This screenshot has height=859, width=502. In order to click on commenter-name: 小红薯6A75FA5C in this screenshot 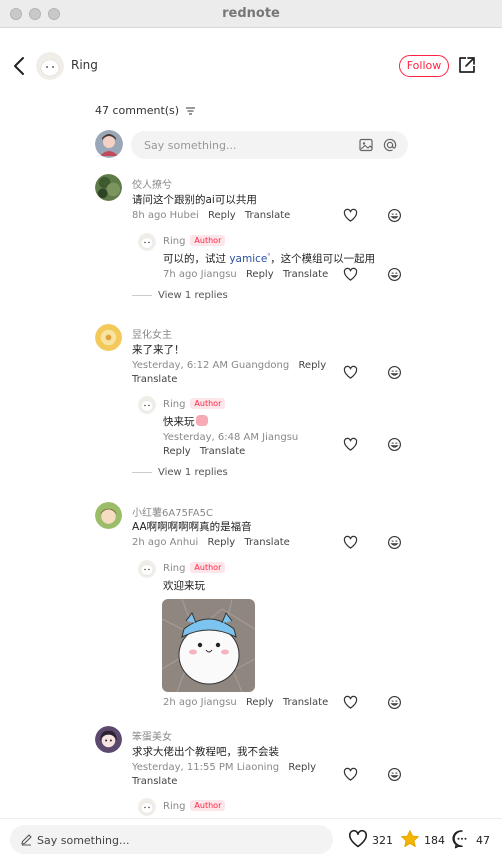, I will do `click(172, 511)`.